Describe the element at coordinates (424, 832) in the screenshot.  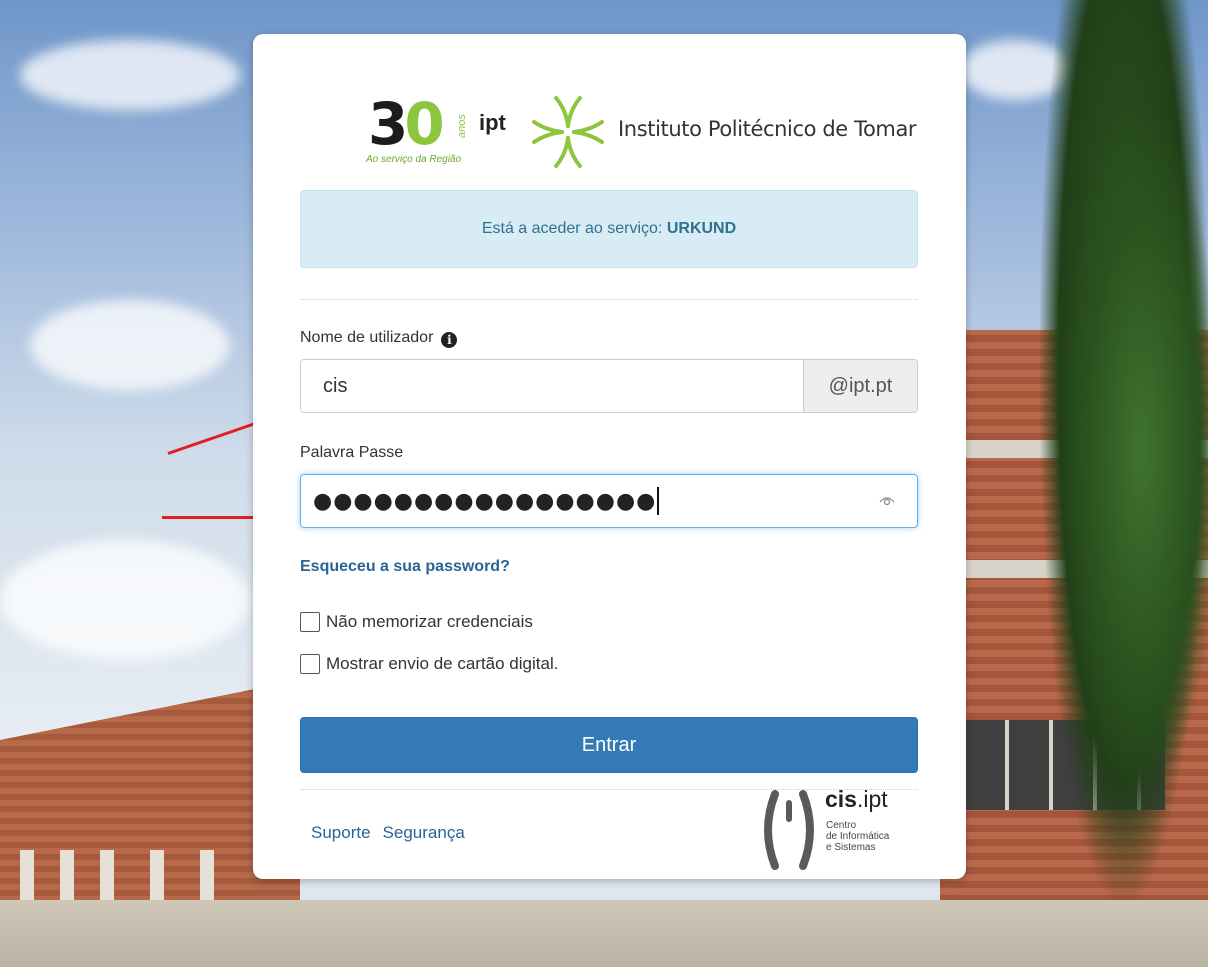
I see `security-link: Segurança` at that location.